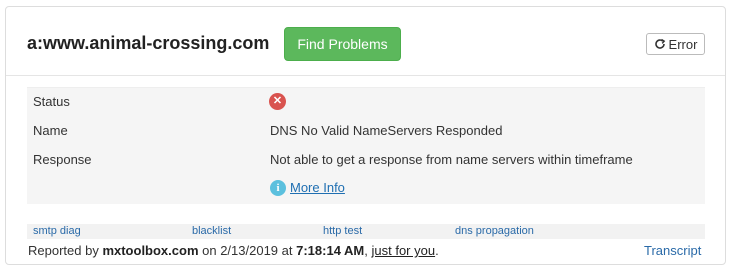 This screenshot has height=274, width=733. I want to click on page-title: a:www.animal-crossing.com, so click(148, 43).